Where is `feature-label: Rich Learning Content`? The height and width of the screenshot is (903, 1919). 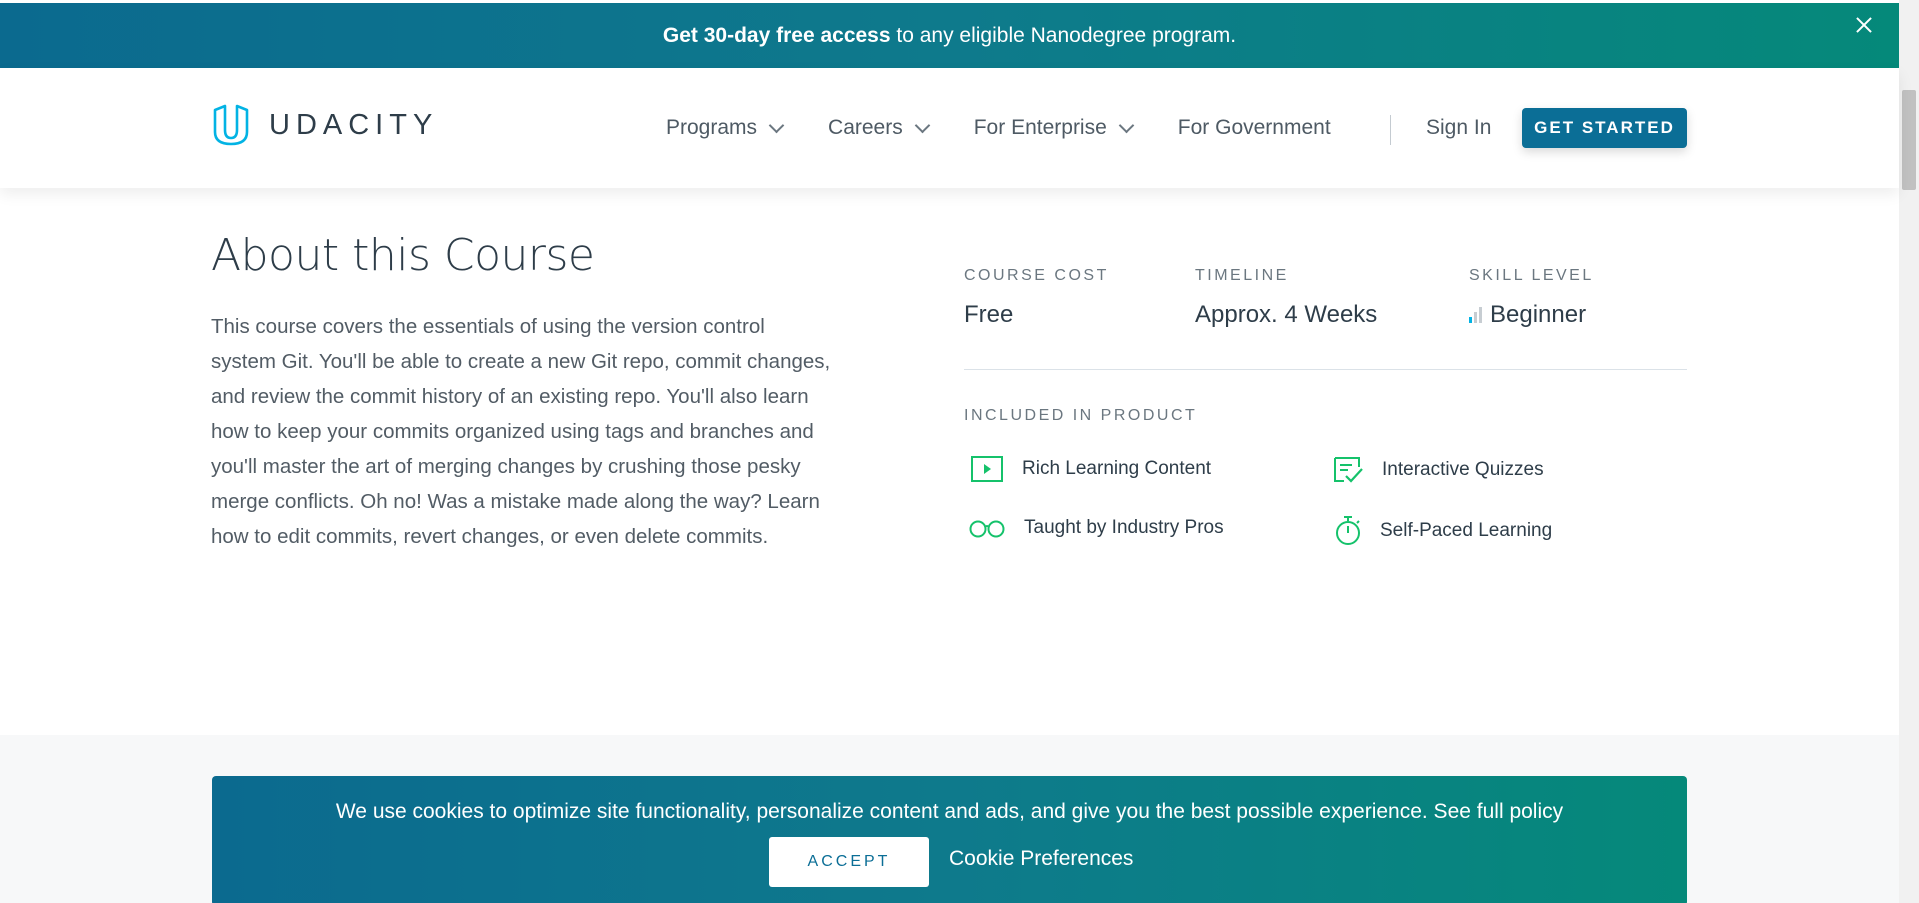 feature-label: Rich Learning Content is located at coordinates (1117, 468).